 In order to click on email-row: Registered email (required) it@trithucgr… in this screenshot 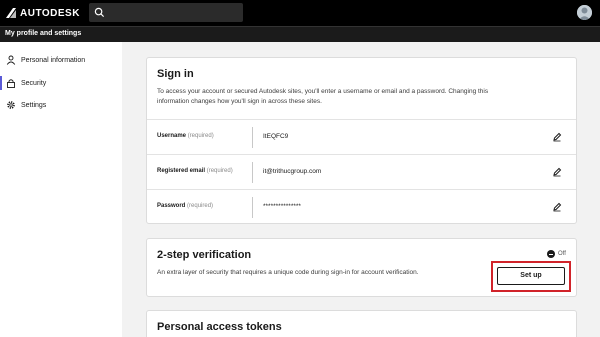, I will do `click(361, 171)`.